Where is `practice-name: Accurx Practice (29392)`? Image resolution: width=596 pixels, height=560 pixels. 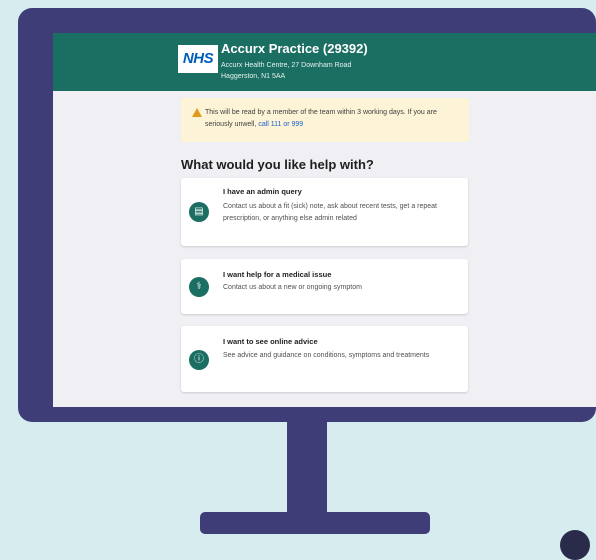 practice-name: Accurx Practice (29392) is located at coordinates (294, 48).